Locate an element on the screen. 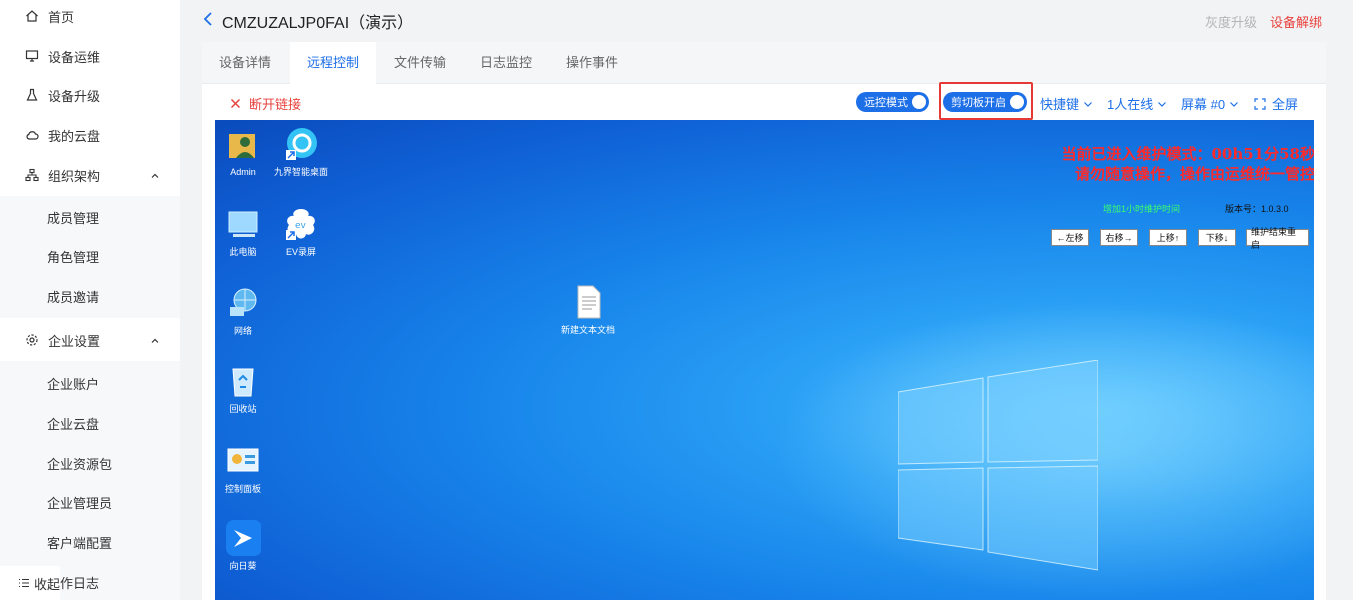 This screenshot has height=600, width=1353. shortcut-label: 快捷键 is located at coordinates (1060, 104).